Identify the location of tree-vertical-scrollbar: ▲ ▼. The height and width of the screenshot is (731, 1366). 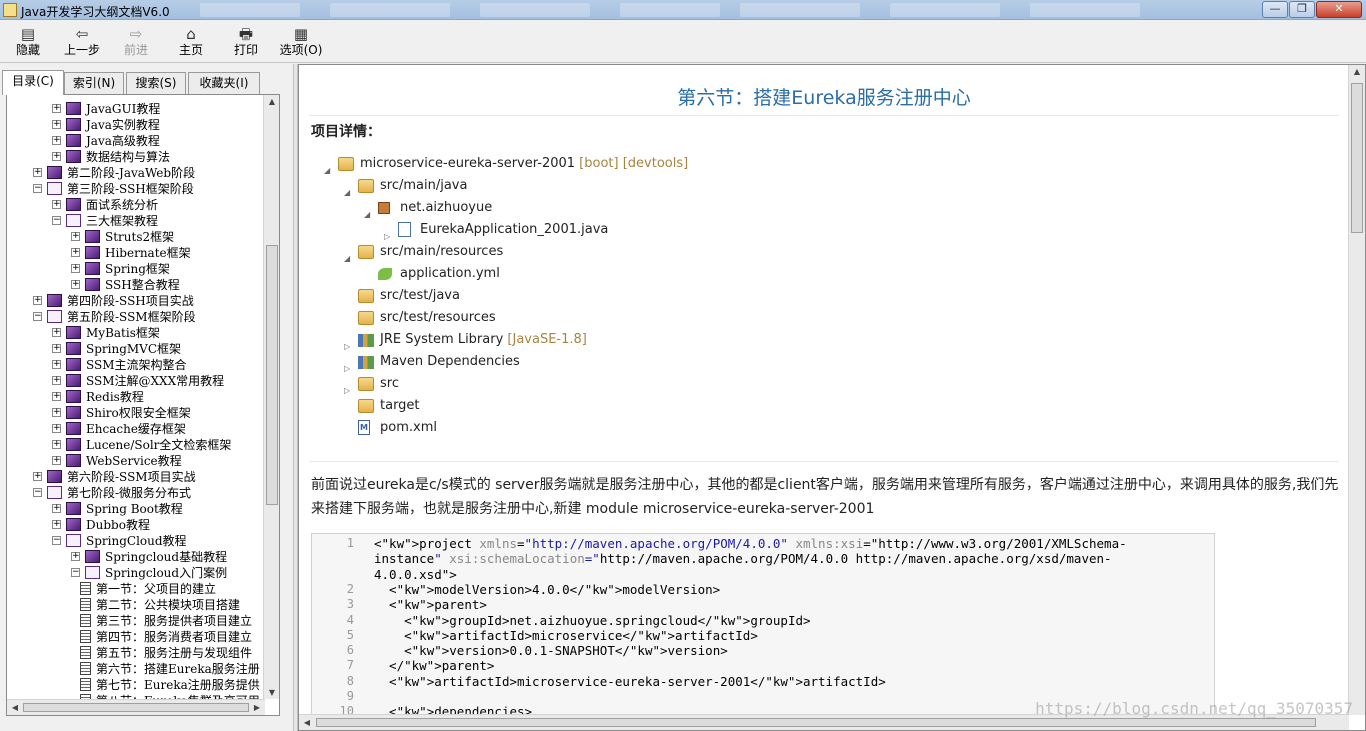
(271, 397).